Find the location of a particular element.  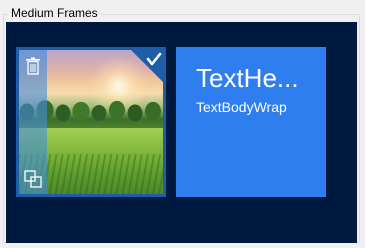

group-title: Medium Frames is located at coordinates (54, 13).